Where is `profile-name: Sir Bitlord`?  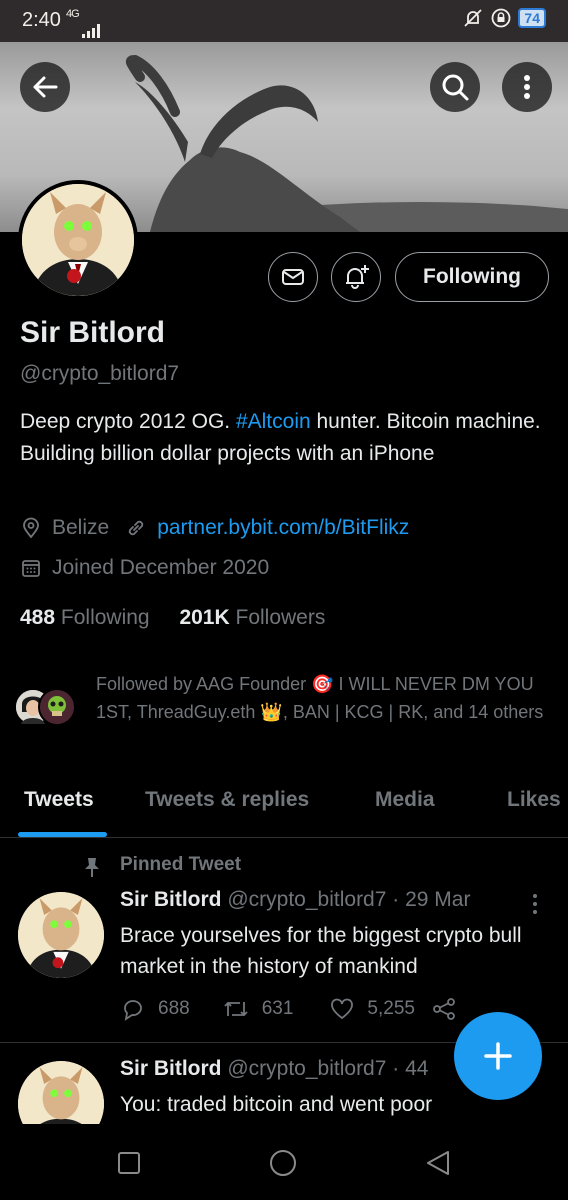
profile-name: Sir Bitlord is located at coordinates (93, 332).